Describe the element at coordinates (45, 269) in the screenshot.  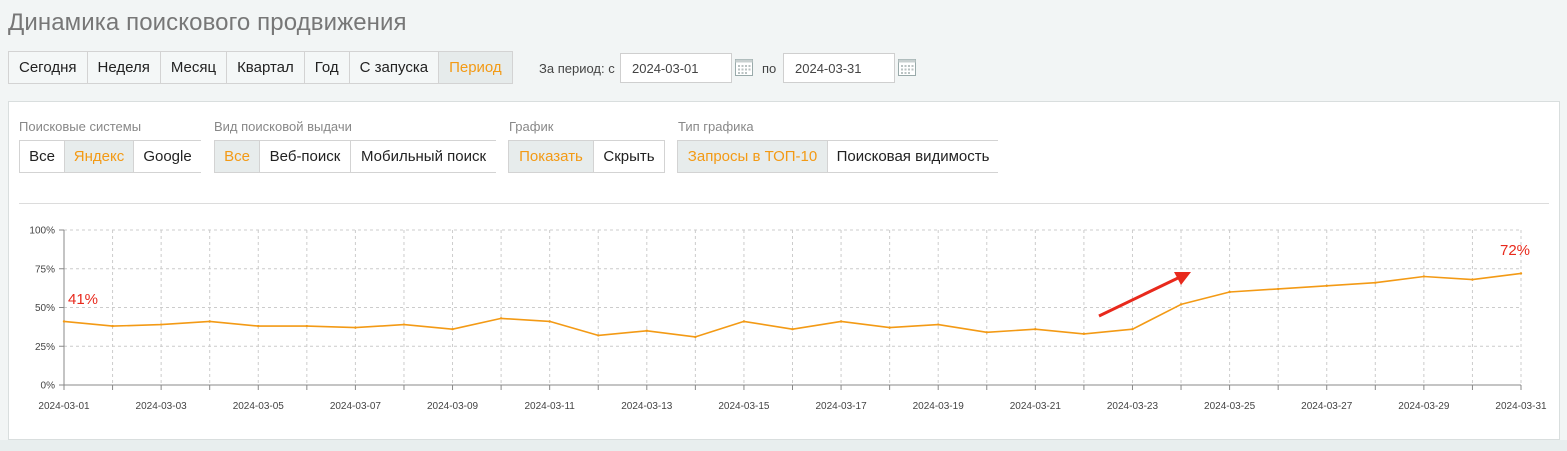
I see `y-tick-label: 75%` at that location.